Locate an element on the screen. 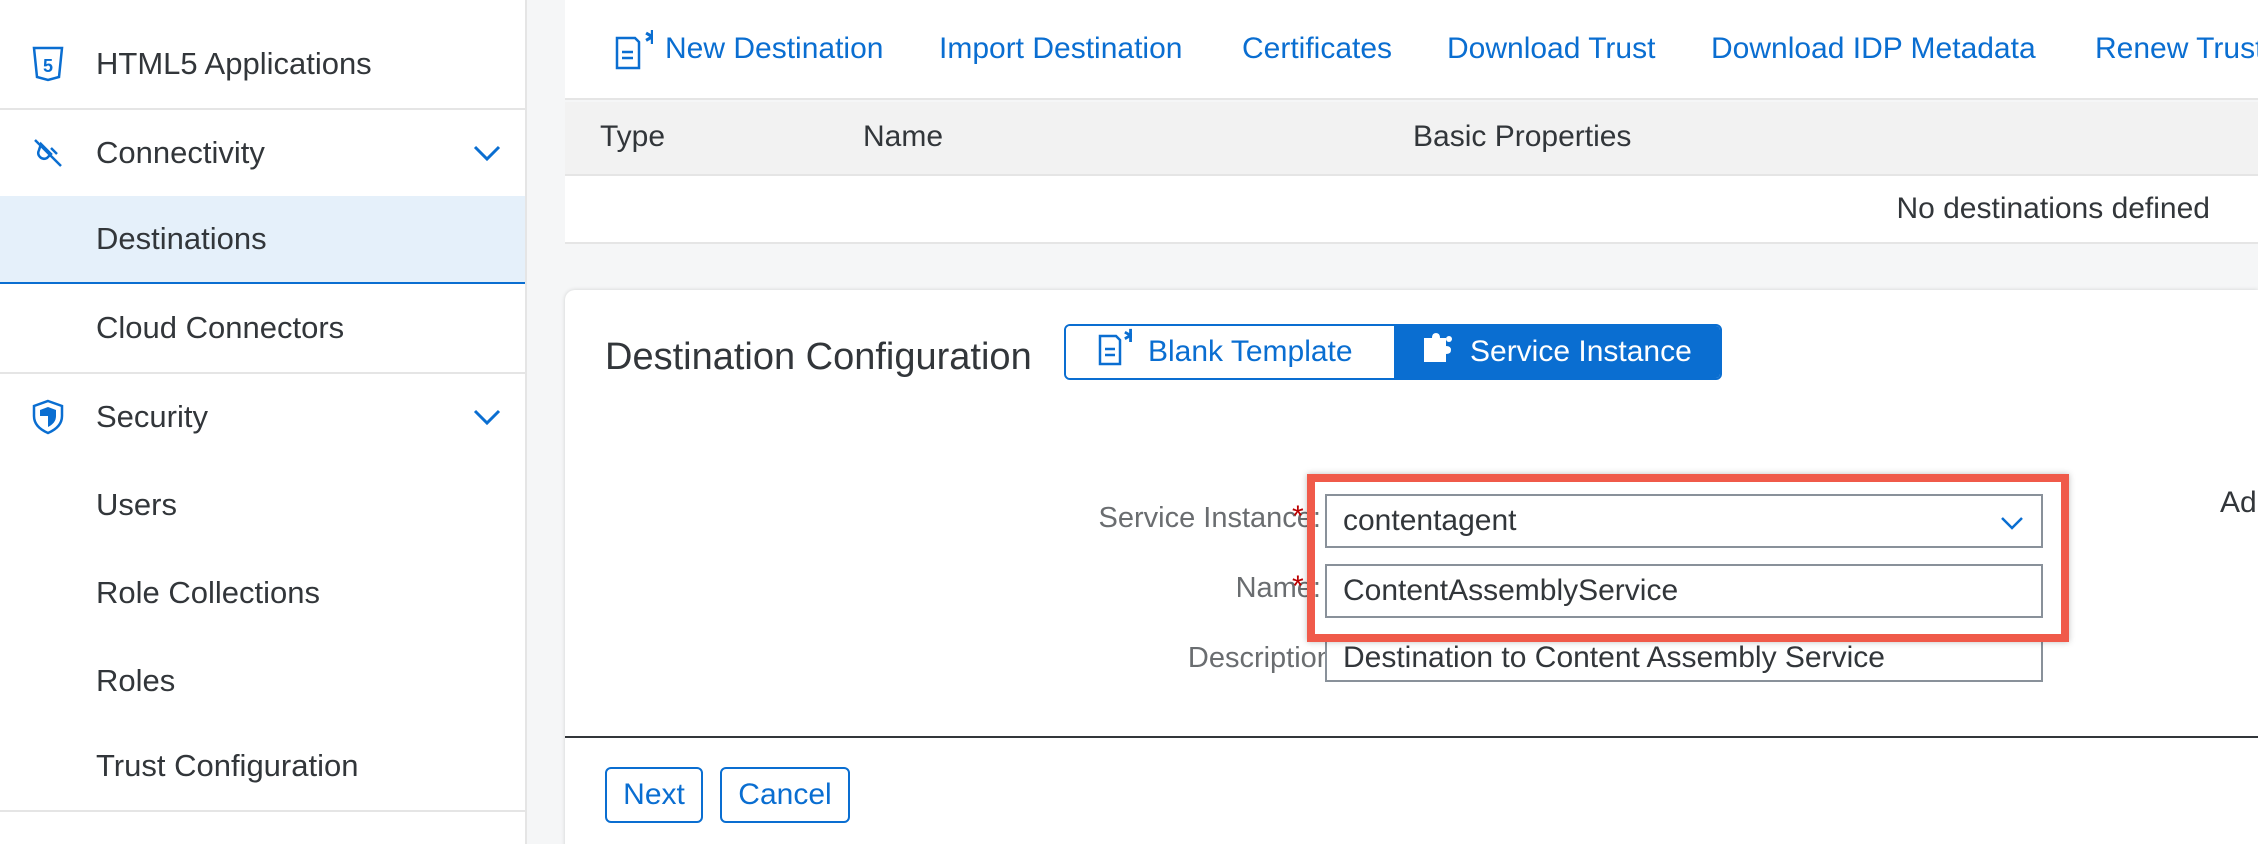 The width and height of the screenshot is (2258, 844). sidebar-item-security: Security is located at coordinates (262, 416).